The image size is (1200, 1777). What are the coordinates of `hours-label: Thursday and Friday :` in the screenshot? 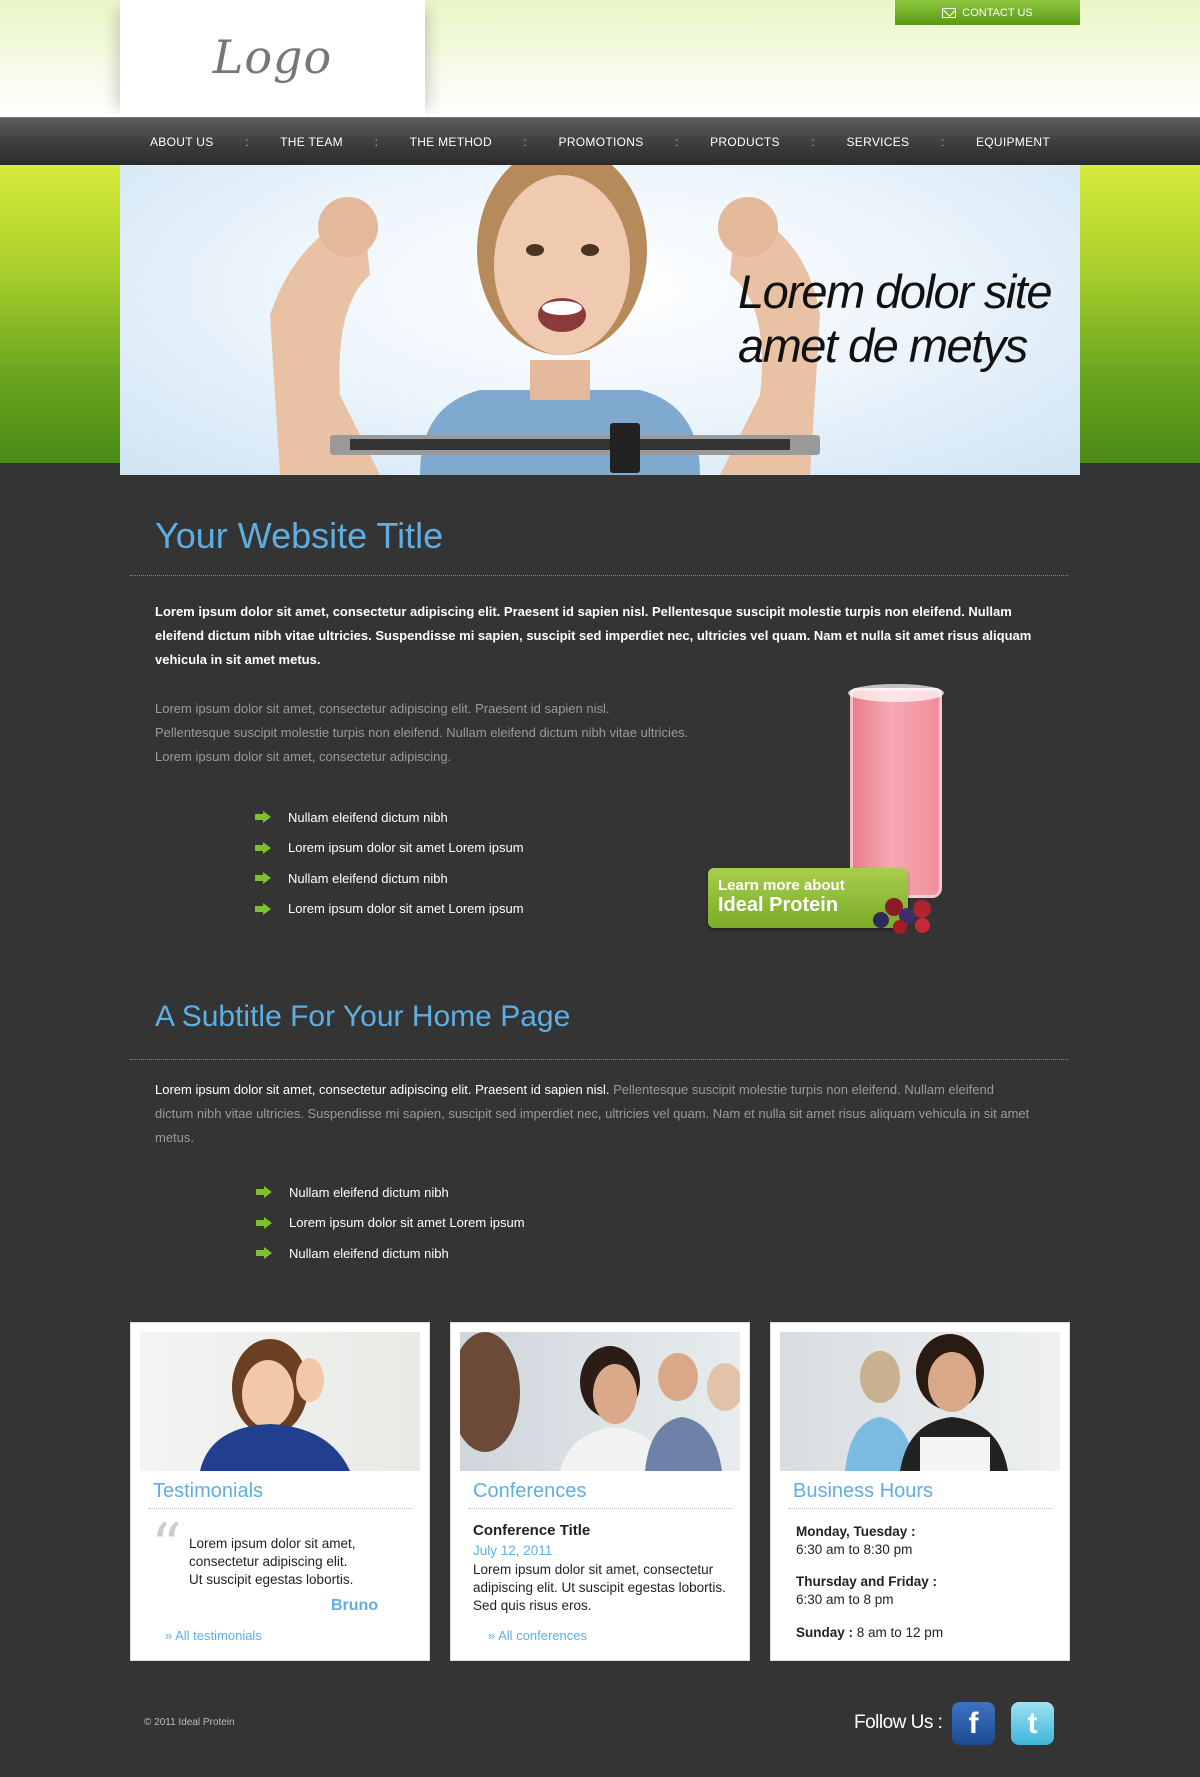 It's located at (867, 1581).